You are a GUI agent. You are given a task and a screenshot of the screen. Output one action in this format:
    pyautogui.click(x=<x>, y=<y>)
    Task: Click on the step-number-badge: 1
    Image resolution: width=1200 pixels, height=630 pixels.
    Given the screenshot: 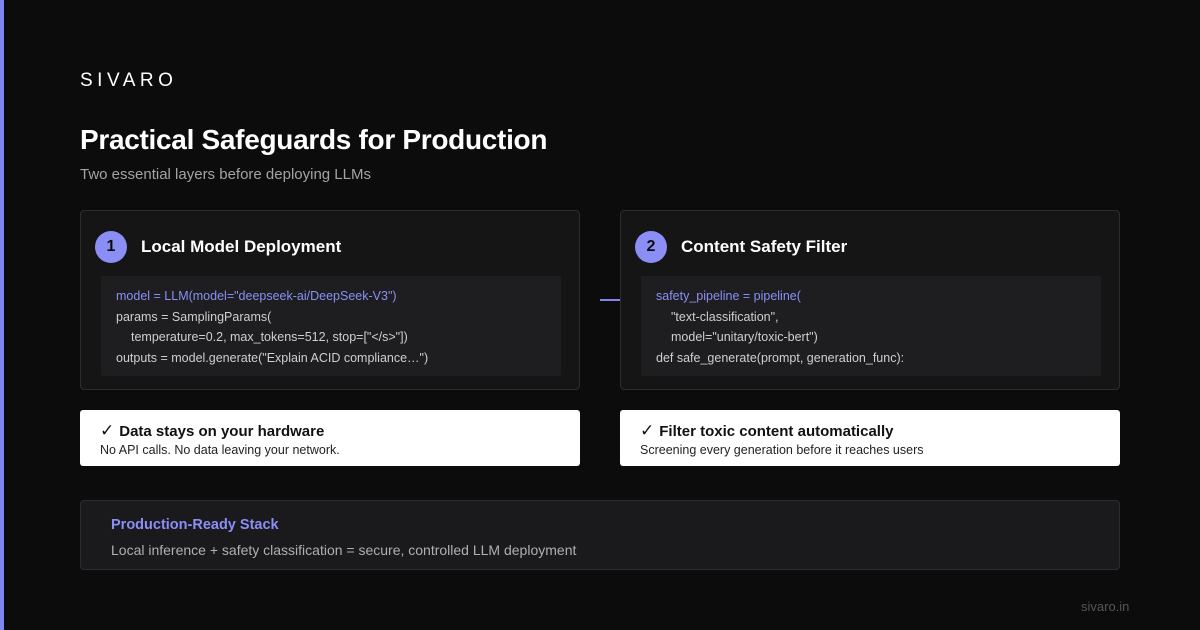 What is the action you would take?
    pyautogui.click(x=111, y=247)
    